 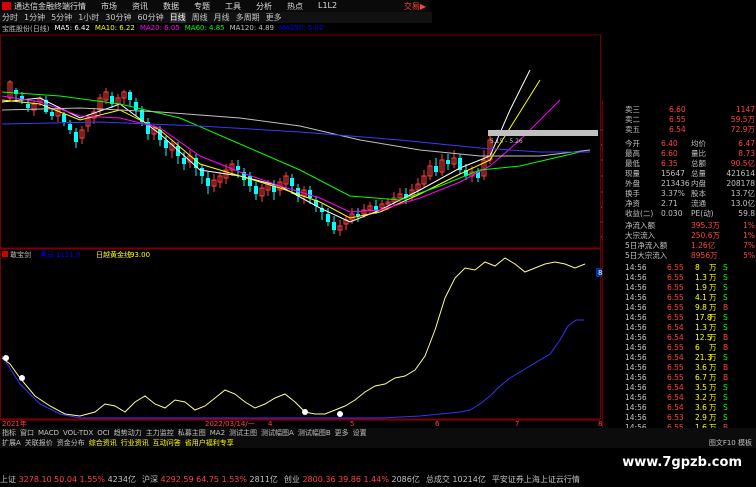 What do you see at coordinates (34, 479) in the screenshot?
I see `index-value: 3278.10` at bounding box center [34, 479].